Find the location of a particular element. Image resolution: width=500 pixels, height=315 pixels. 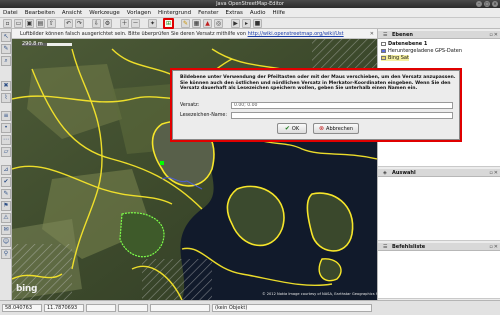

scale-label: 290.8 m is located at coordinates (32, 44).